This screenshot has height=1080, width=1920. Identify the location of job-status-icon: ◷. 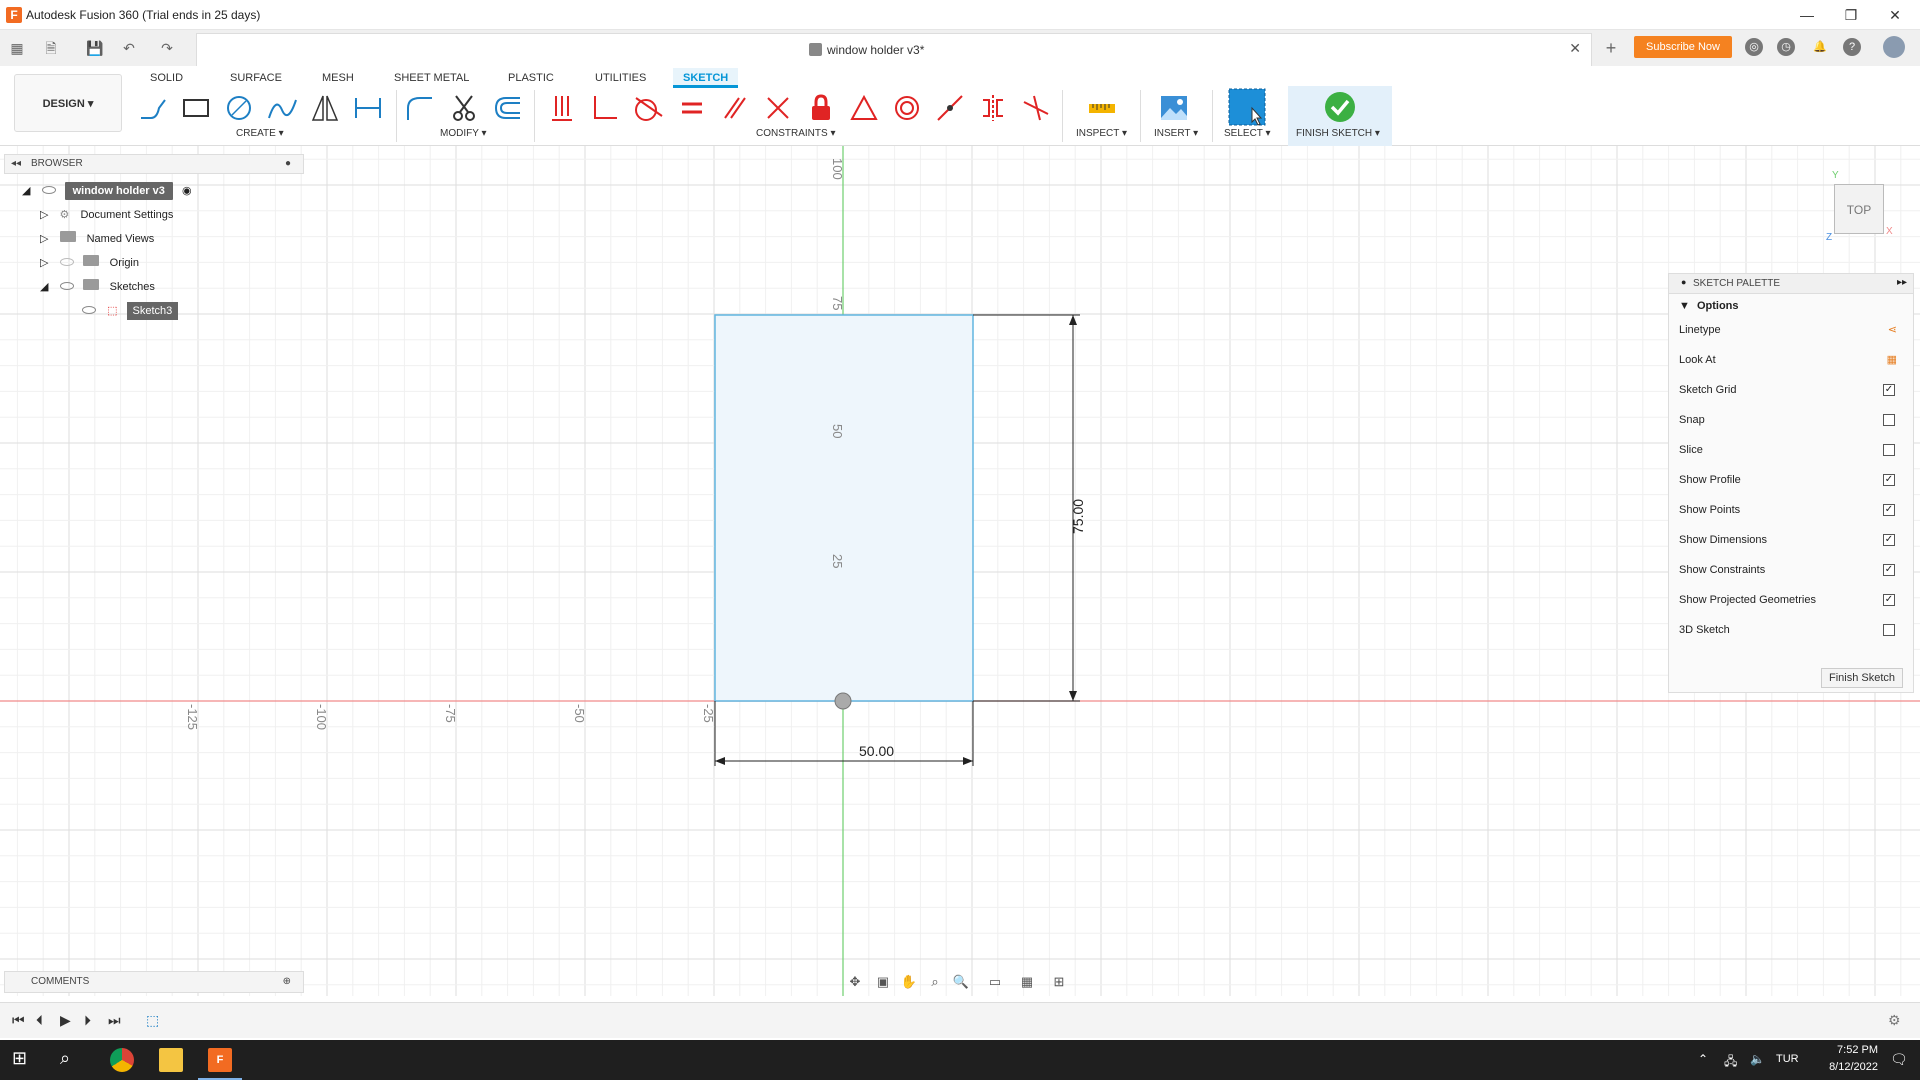
(1786, 47).